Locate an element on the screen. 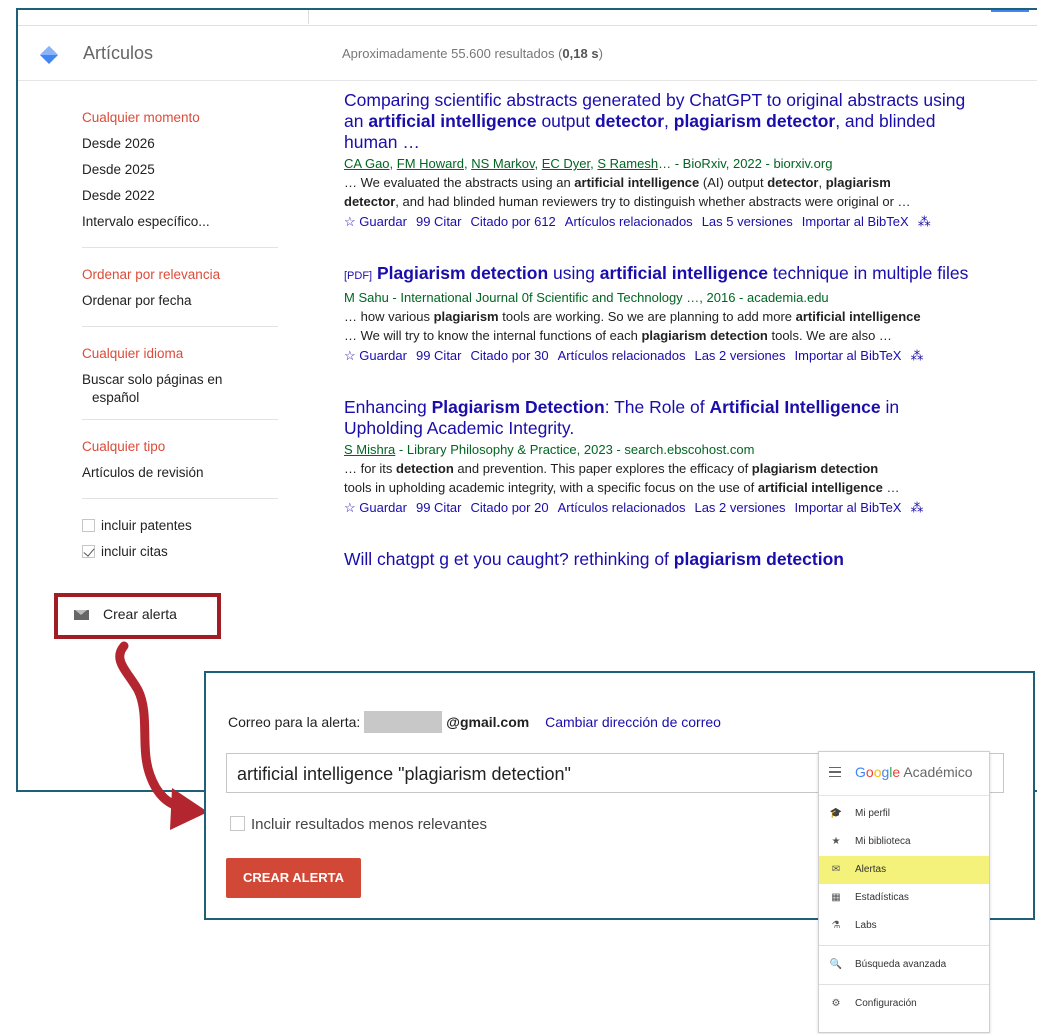 The image size is (1037, 1034). envelope-icon is located at coordinates (81, 615).